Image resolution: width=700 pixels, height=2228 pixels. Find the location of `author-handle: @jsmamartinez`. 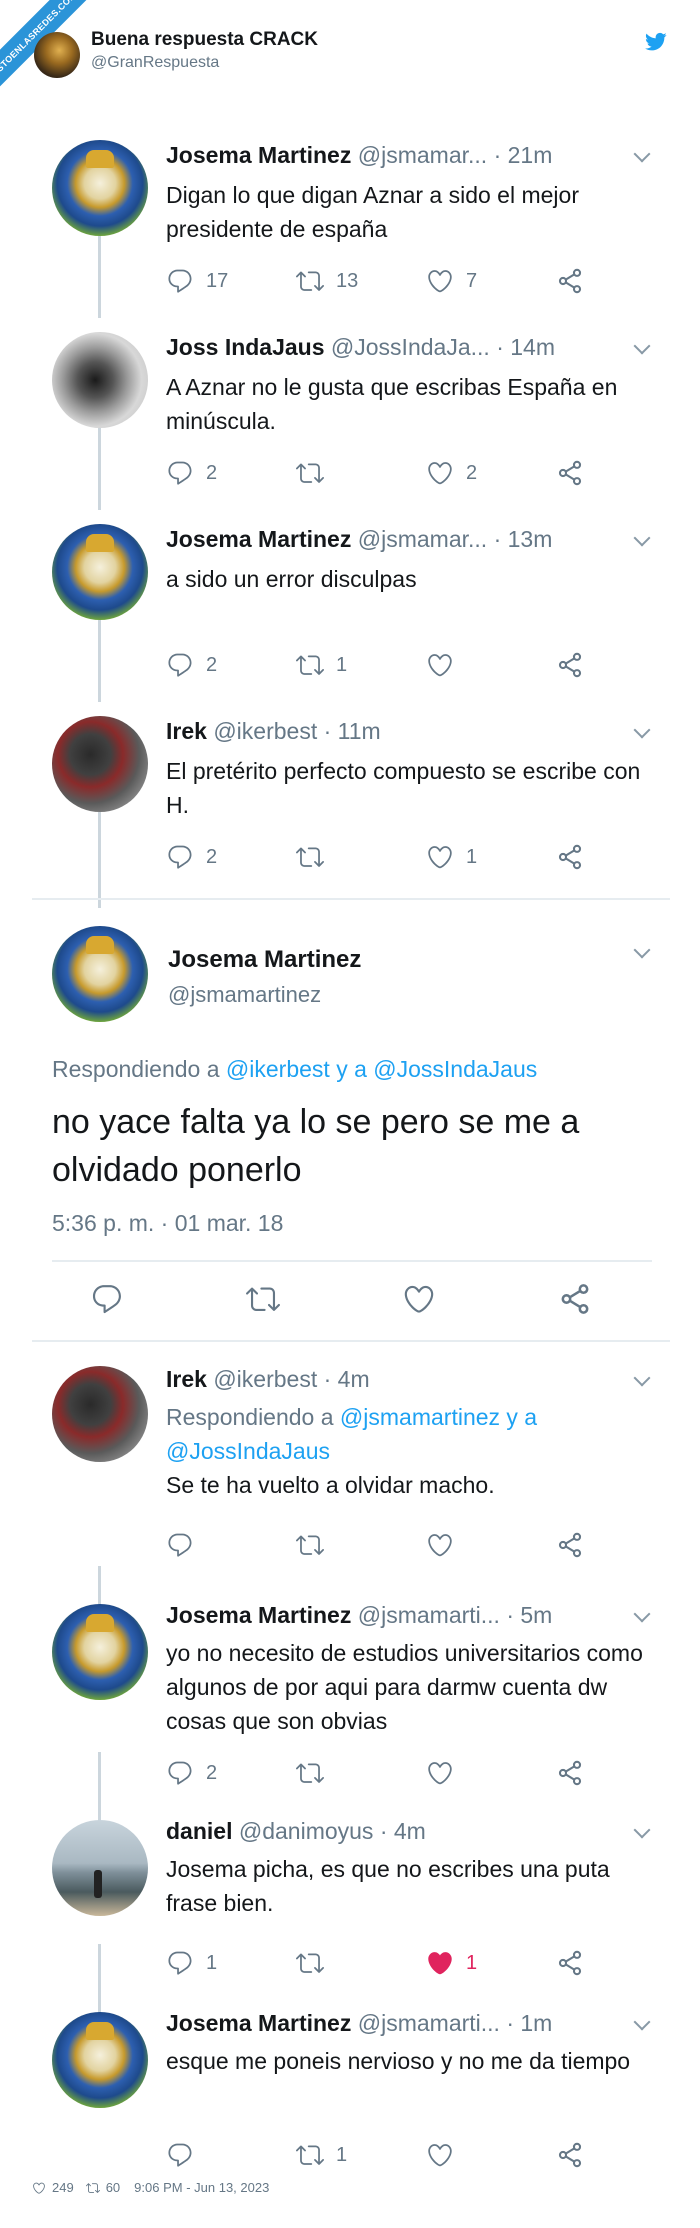

author-handle: @jsmamartinez is located at coordinates (244, 995).